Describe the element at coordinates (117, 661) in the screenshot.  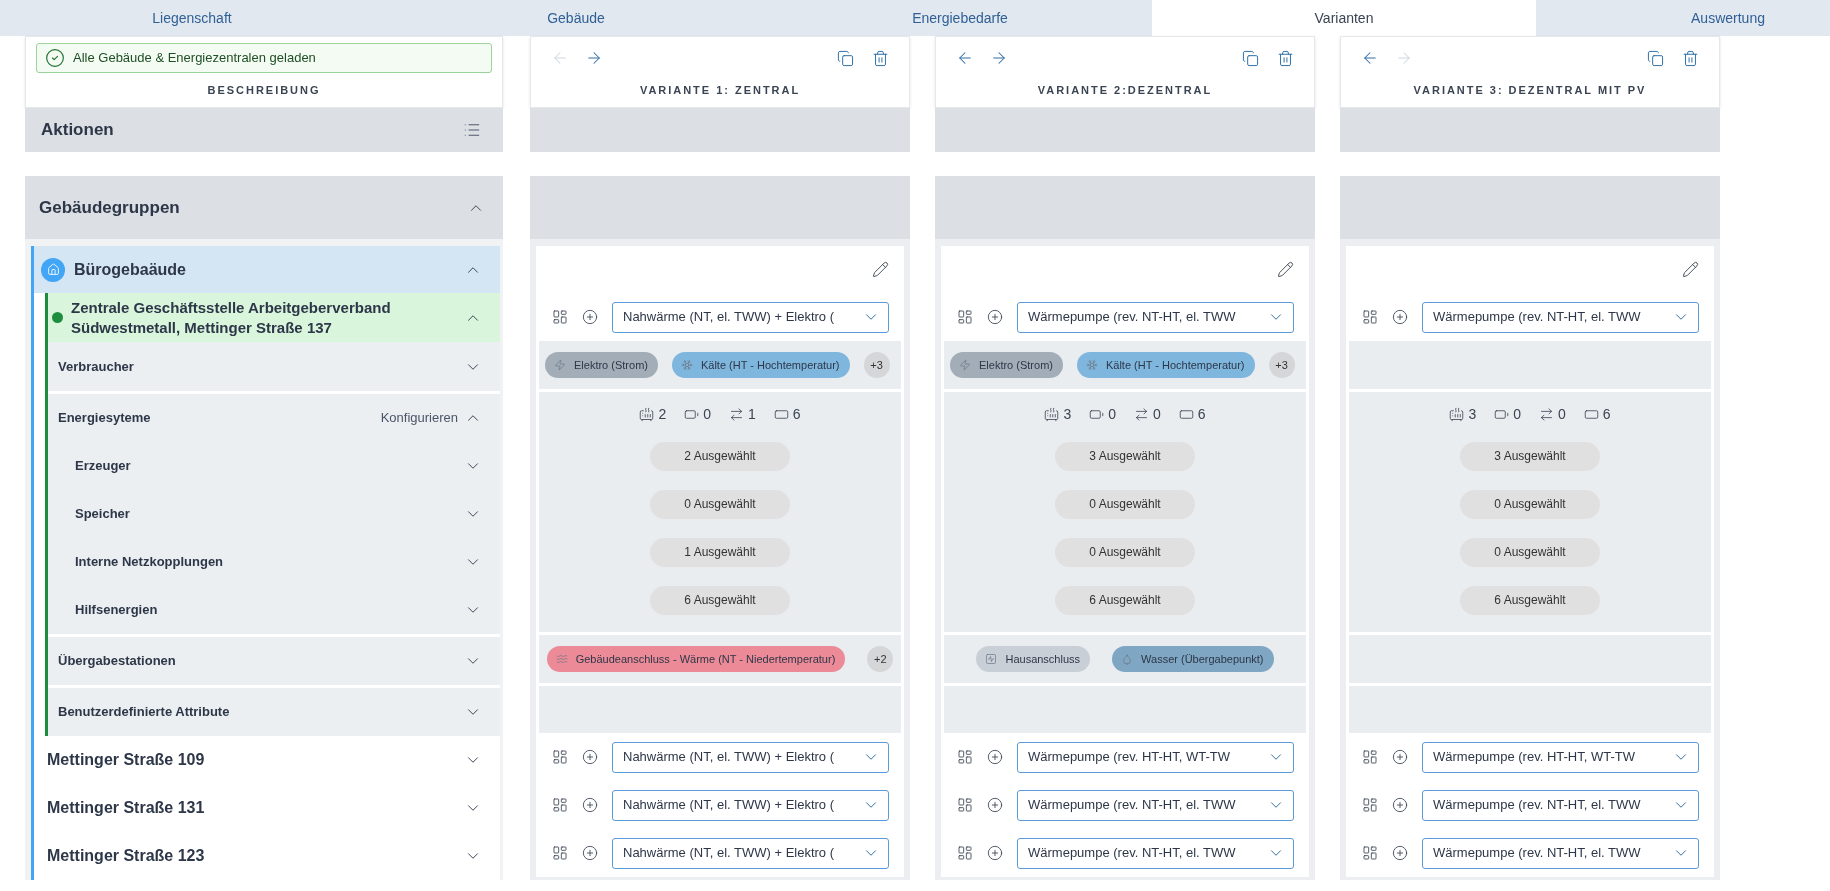
I see `tree-item-label: Übergabestationen` at that location.